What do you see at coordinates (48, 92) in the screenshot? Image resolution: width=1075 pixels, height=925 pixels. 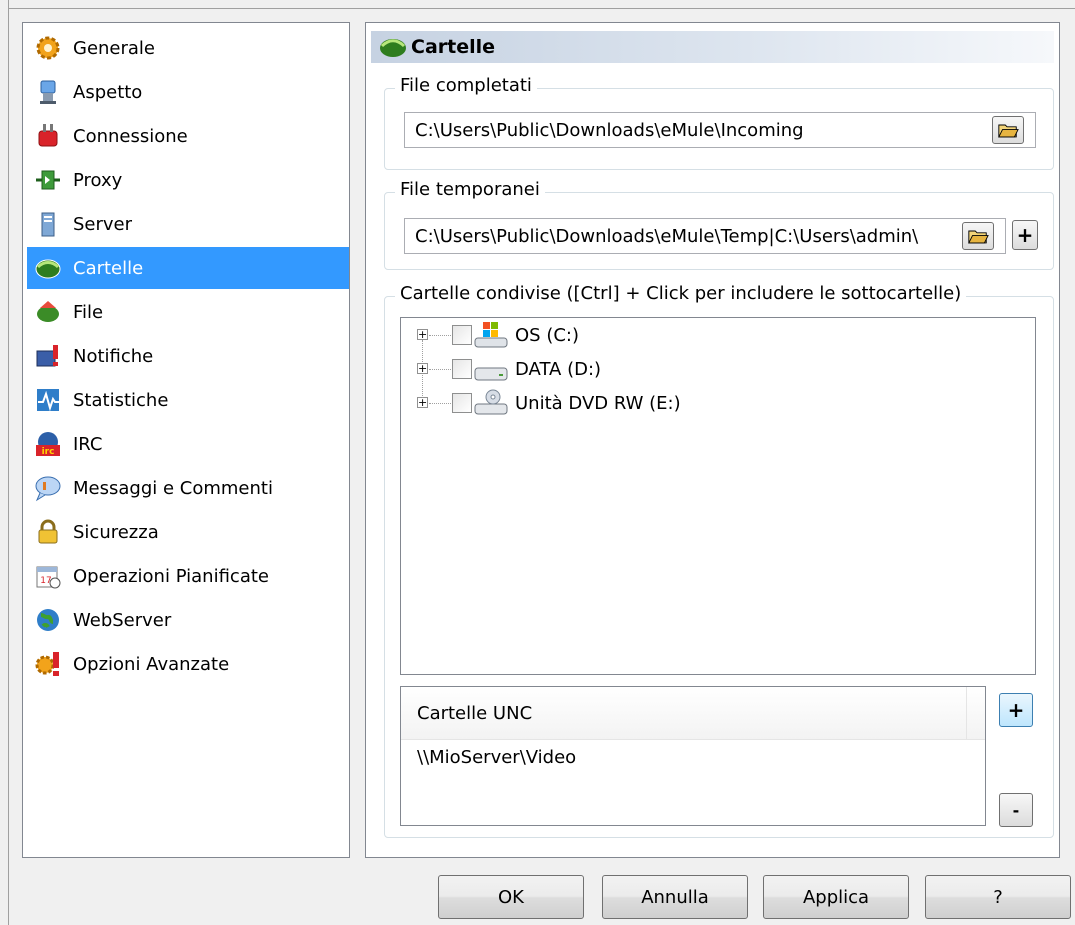 I see `appearance-icon` at bounding box center [48, 92].